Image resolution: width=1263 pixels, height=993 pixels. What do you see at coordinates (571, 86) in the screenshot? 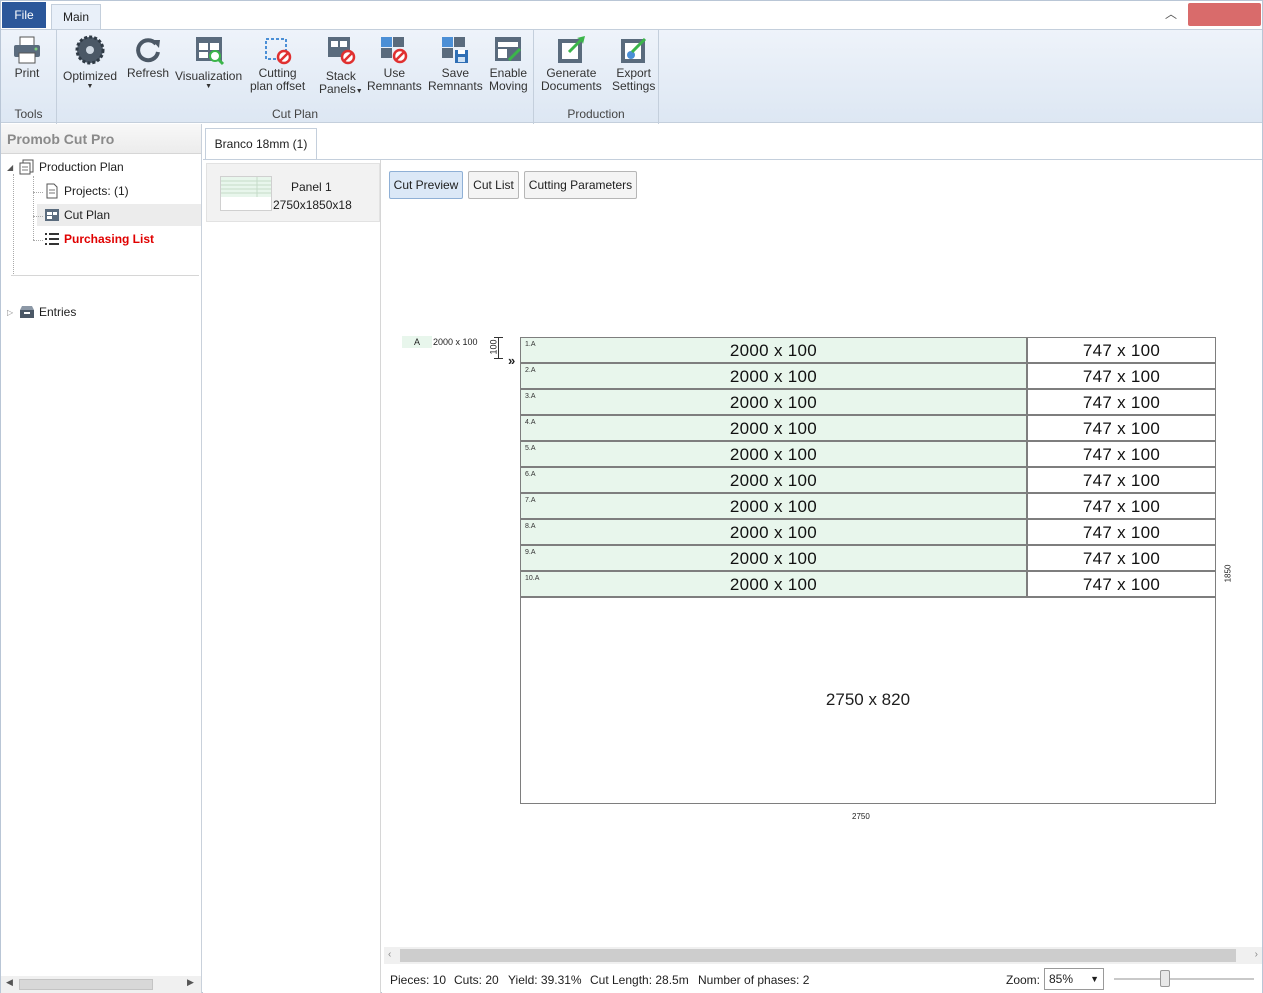
I see `generate-documents-label-2: Documents` at bounding box center [571, 86].